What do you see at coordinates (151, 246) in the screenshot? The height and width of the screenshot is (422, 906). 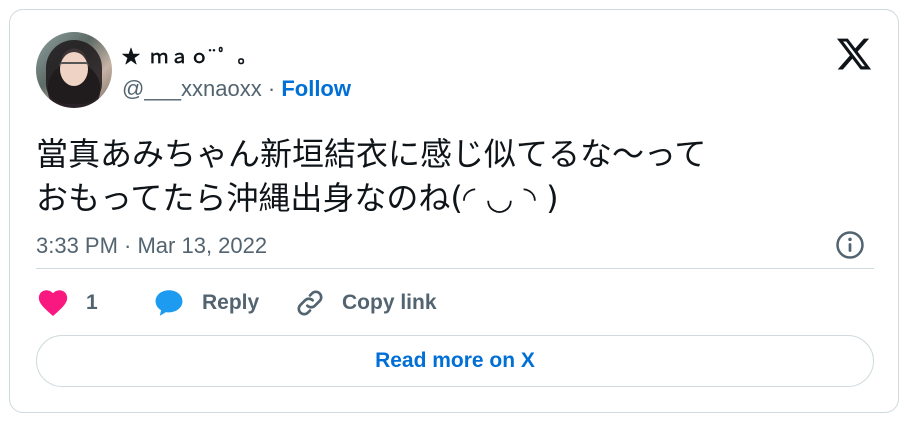 I see `tweet-timestamp: 3:33 PM · Mar 13, 2022` at bounding box center [151, 246].